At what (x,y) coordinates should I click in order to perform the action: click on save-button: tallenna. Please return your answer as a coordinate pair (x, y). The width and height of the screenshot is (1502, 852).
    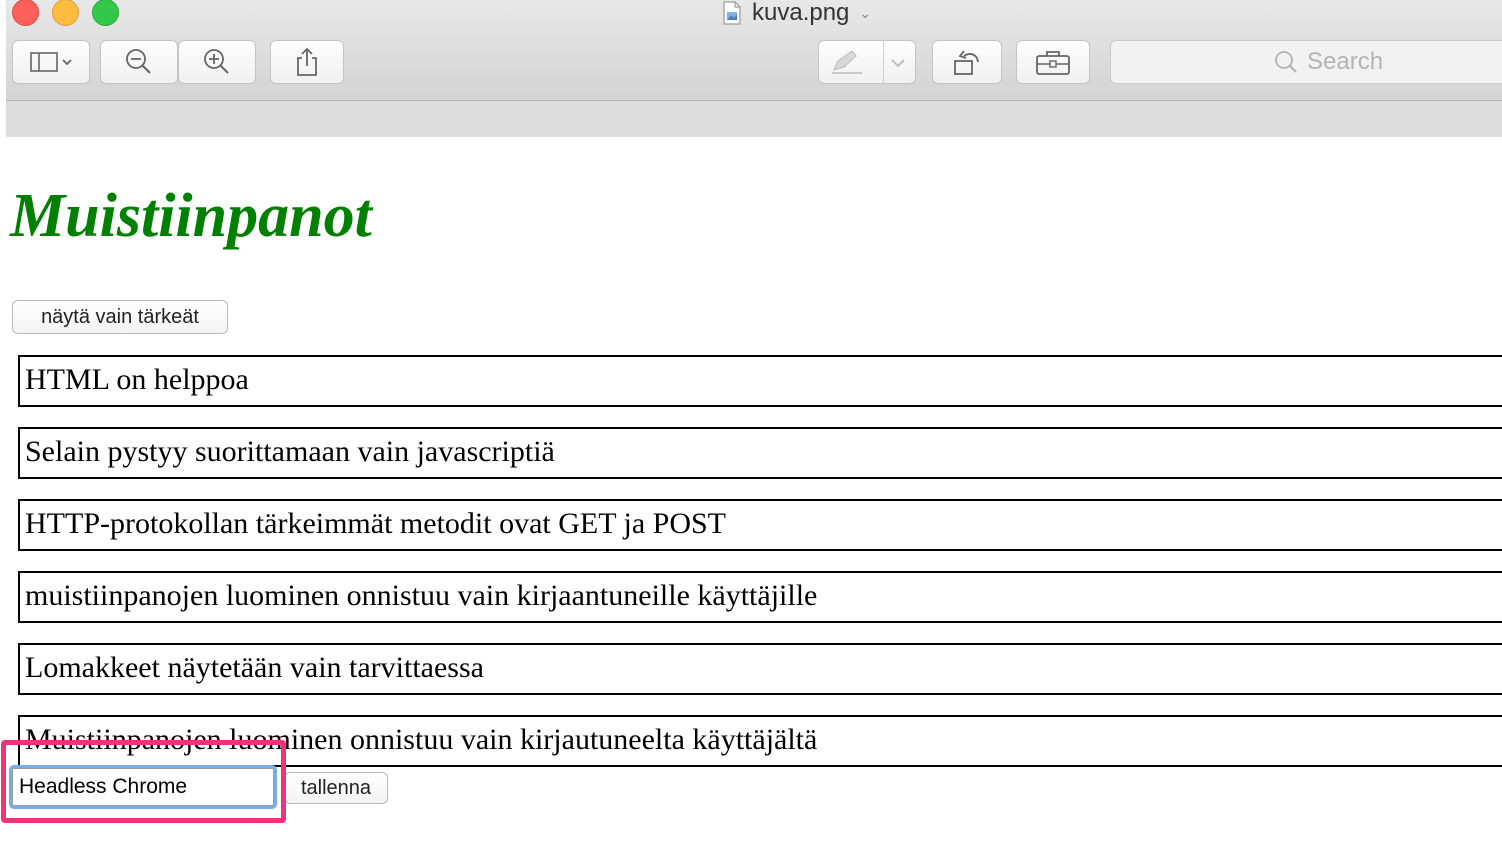
    Looking at the image, I should click on (336, 788).